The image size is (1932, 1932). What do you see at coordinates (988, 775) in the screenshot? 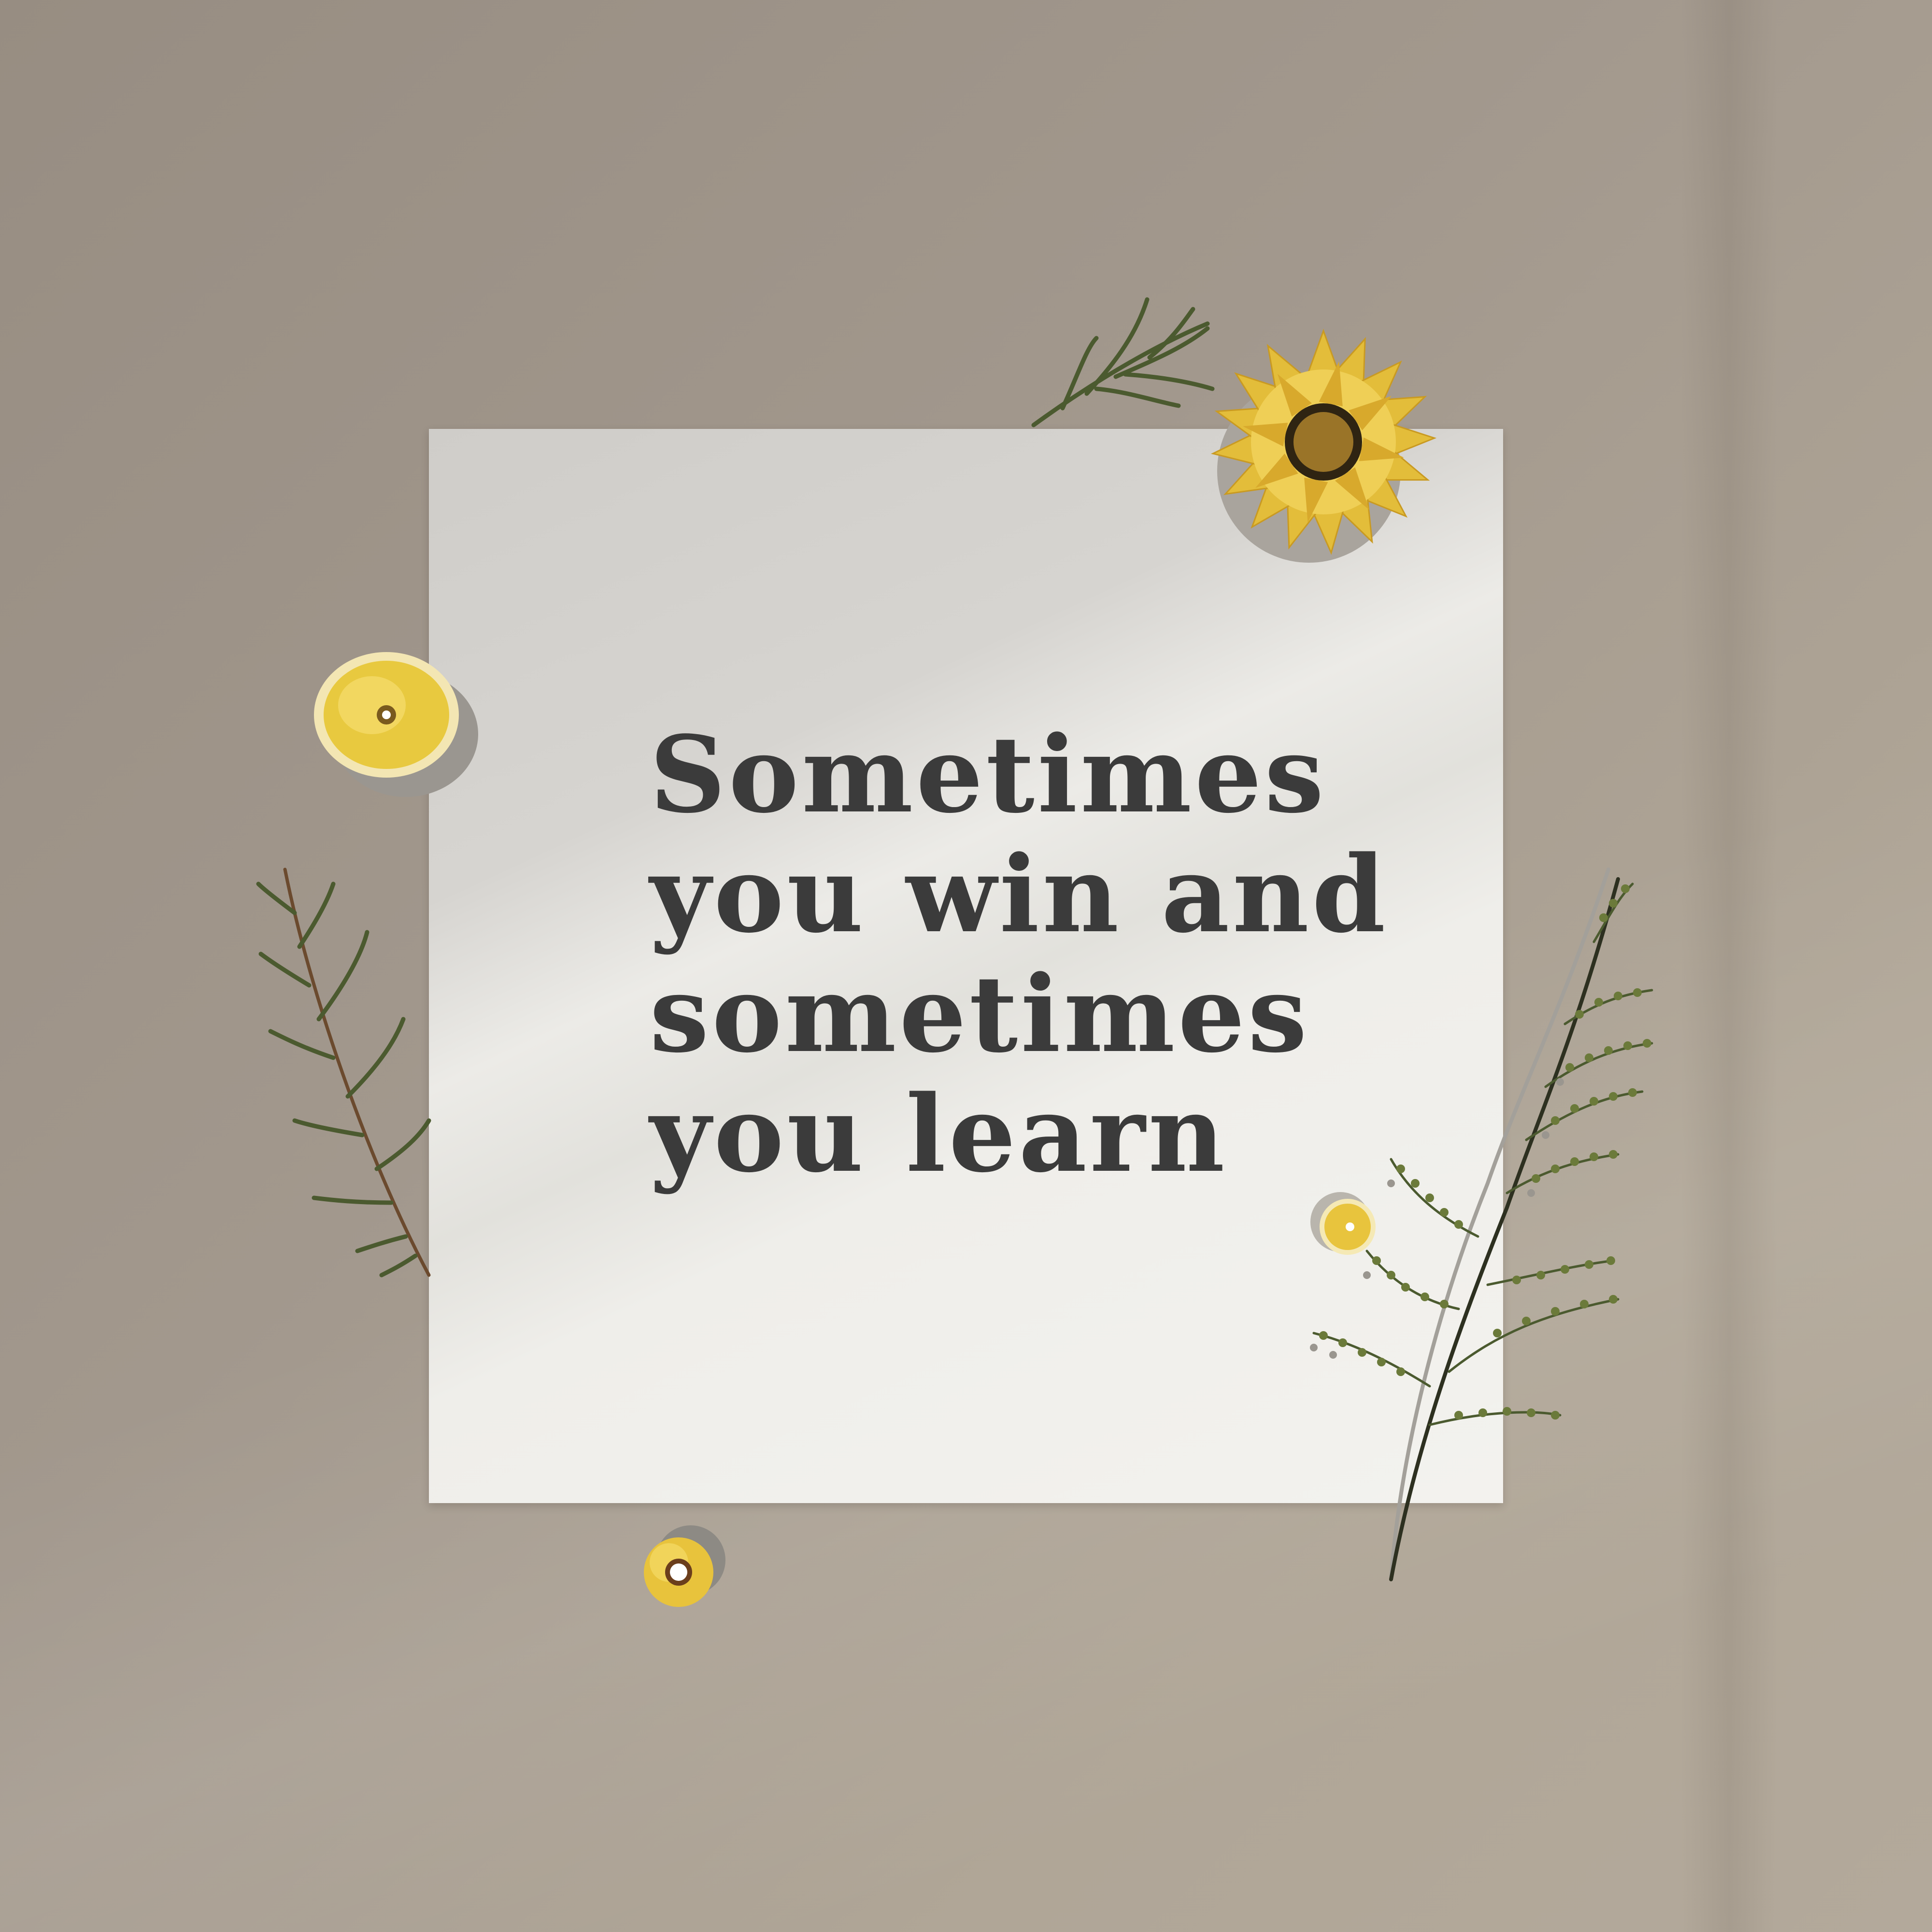
I see `quote-line-1: Sometimes` at bounding box center [988, 775].